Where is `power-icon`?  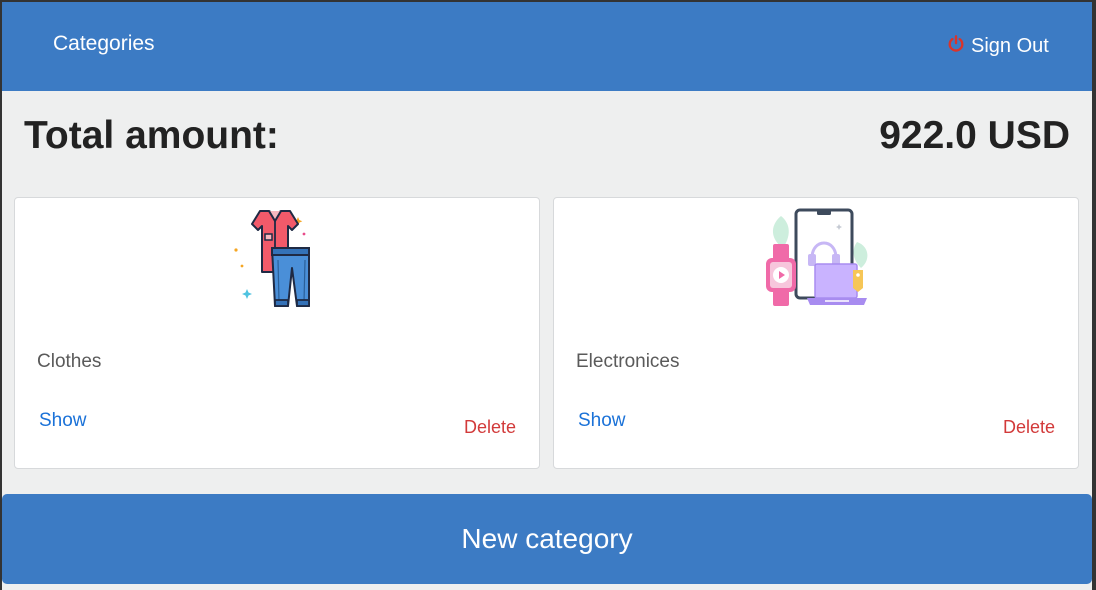
power-icon is located at coordinates (956, 43).